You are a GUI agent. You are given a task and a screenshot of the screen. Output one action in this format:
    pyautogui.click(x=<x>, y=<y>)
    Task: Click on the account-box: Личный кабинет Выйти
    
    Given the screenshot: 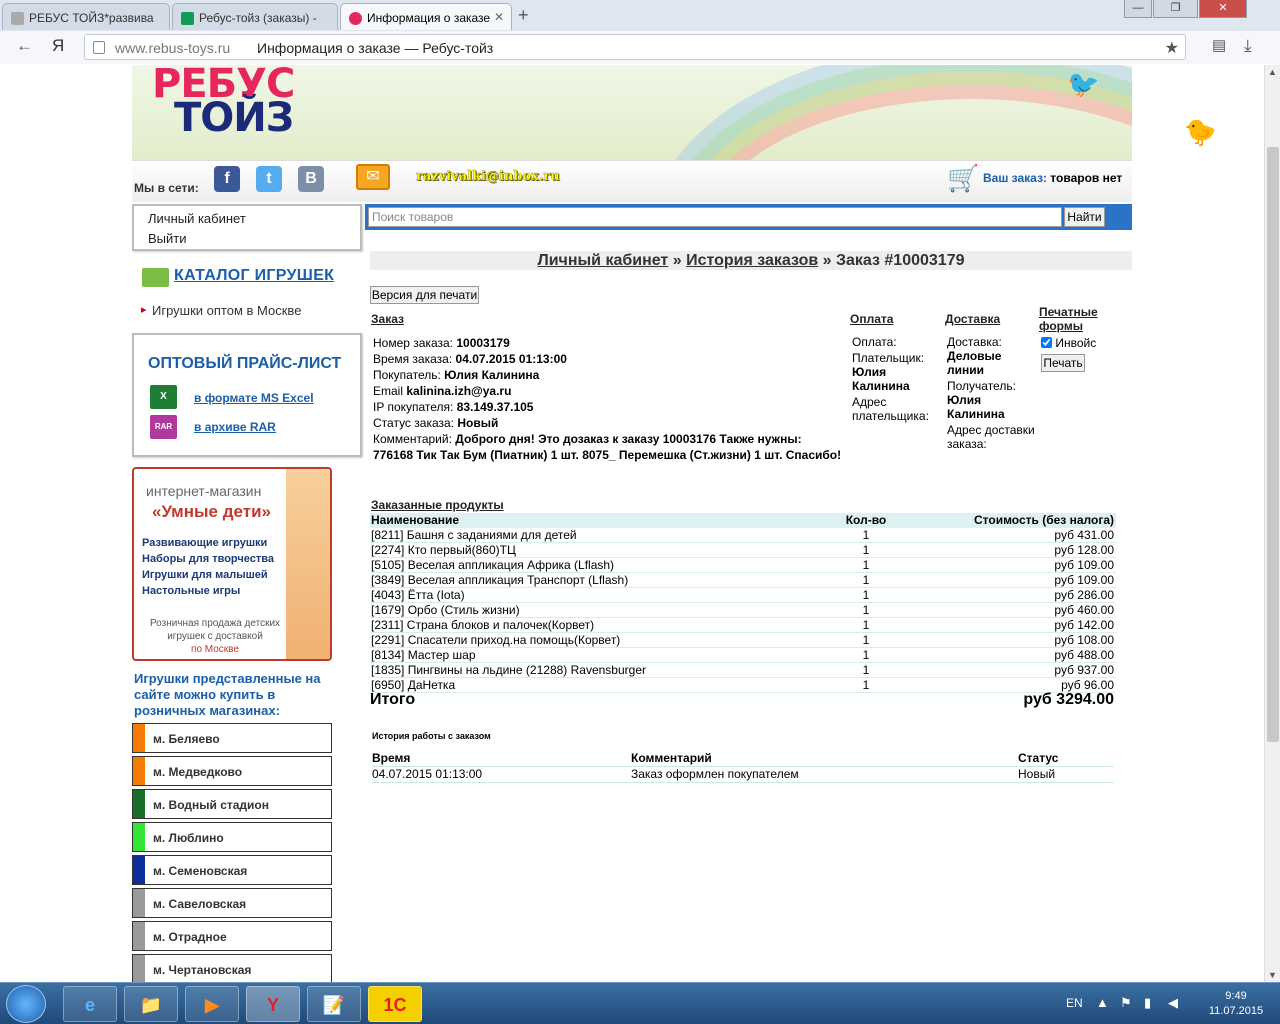 What is the action you would take?
    pyautogui.click(x=247, y=227)
    